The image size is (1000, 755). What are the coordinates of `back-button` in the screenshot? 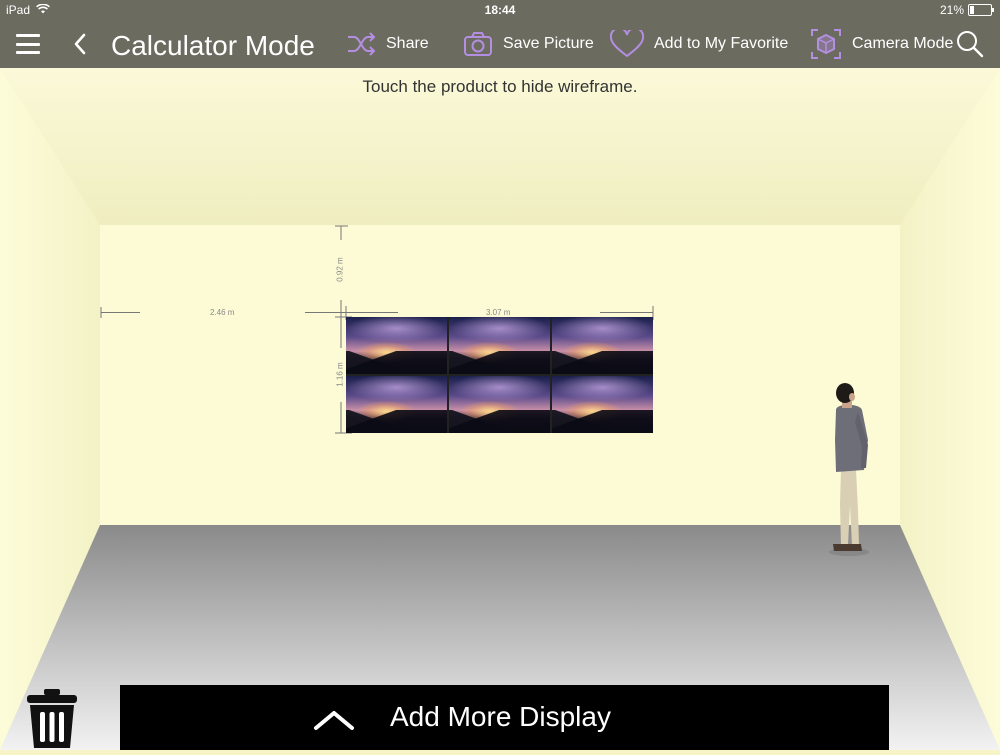 It's located at (82, 44).